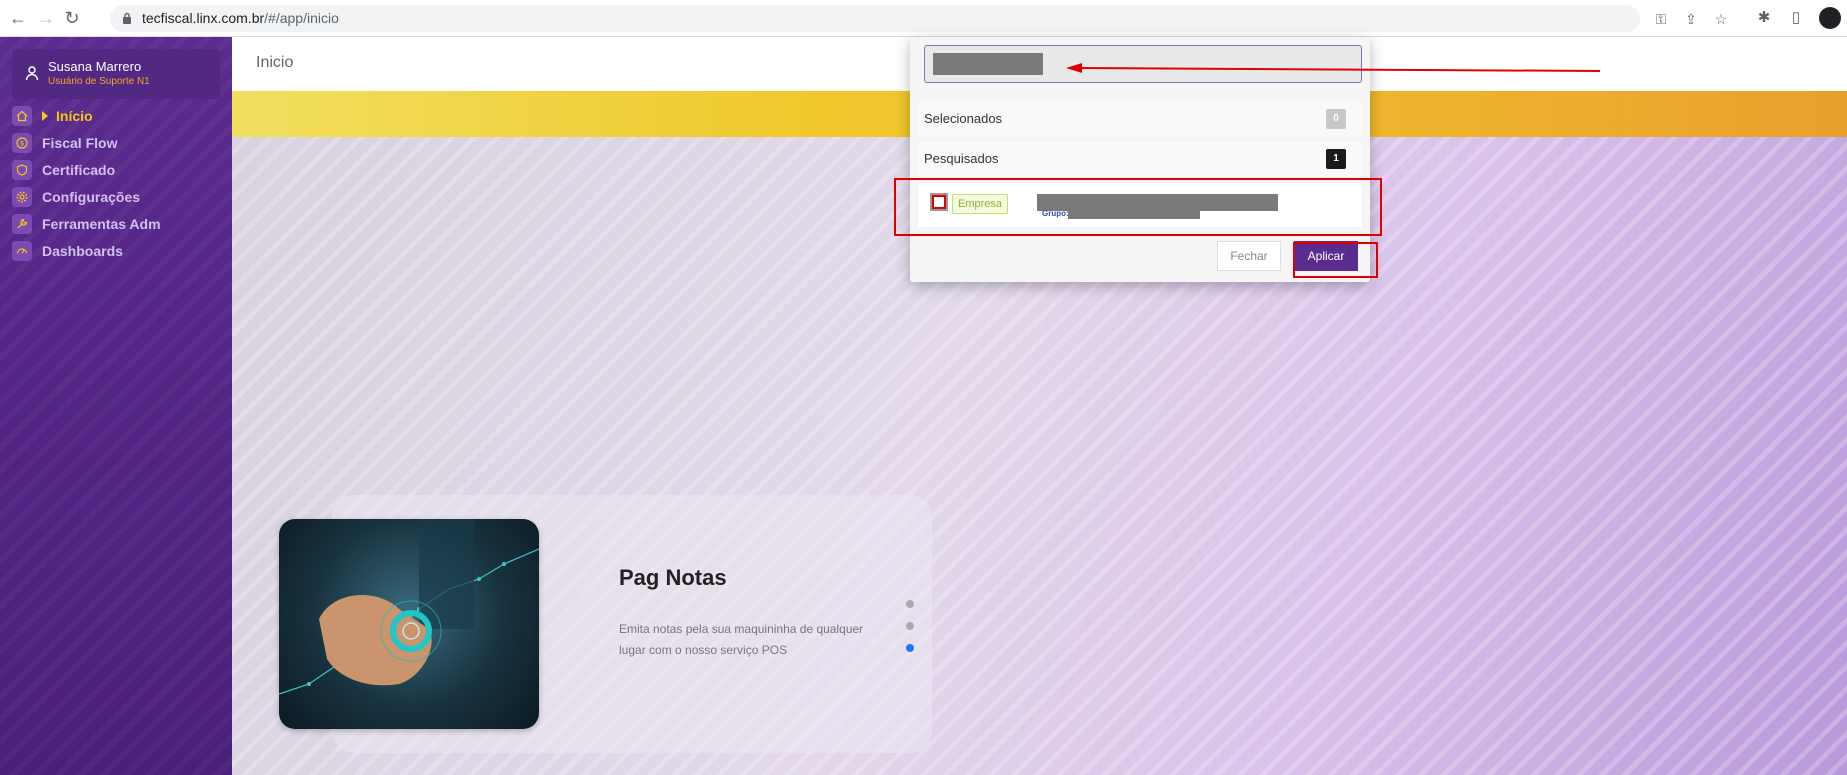 The image size is (1847, 775). I want to click on extensions-icon: ✱, so click(1764, 18).